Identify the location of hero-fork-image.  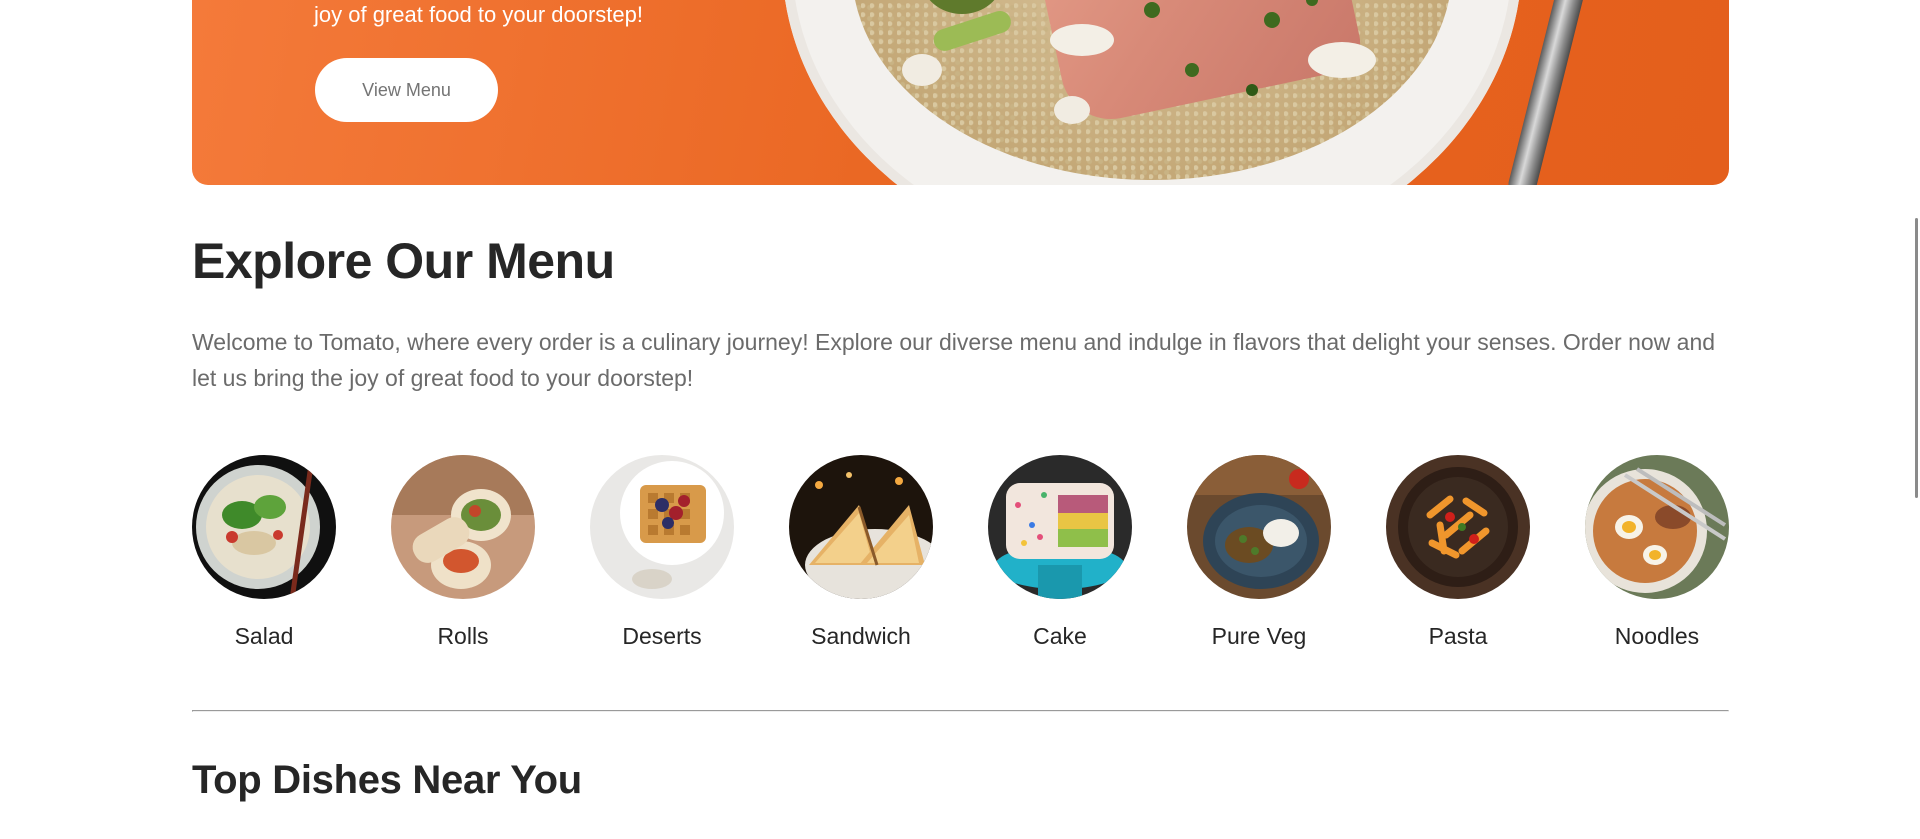
(1551, 92).